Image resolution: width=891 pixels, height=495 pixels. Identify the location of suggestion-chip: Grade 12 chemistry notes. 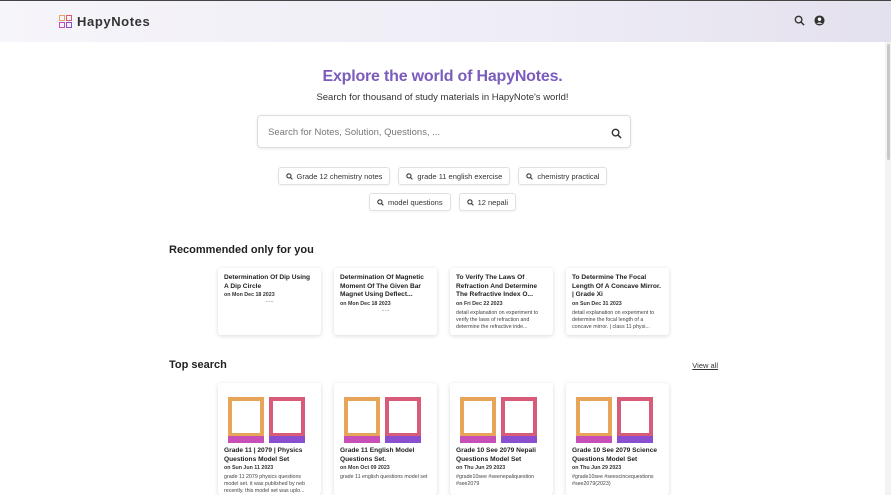
(334, 176).